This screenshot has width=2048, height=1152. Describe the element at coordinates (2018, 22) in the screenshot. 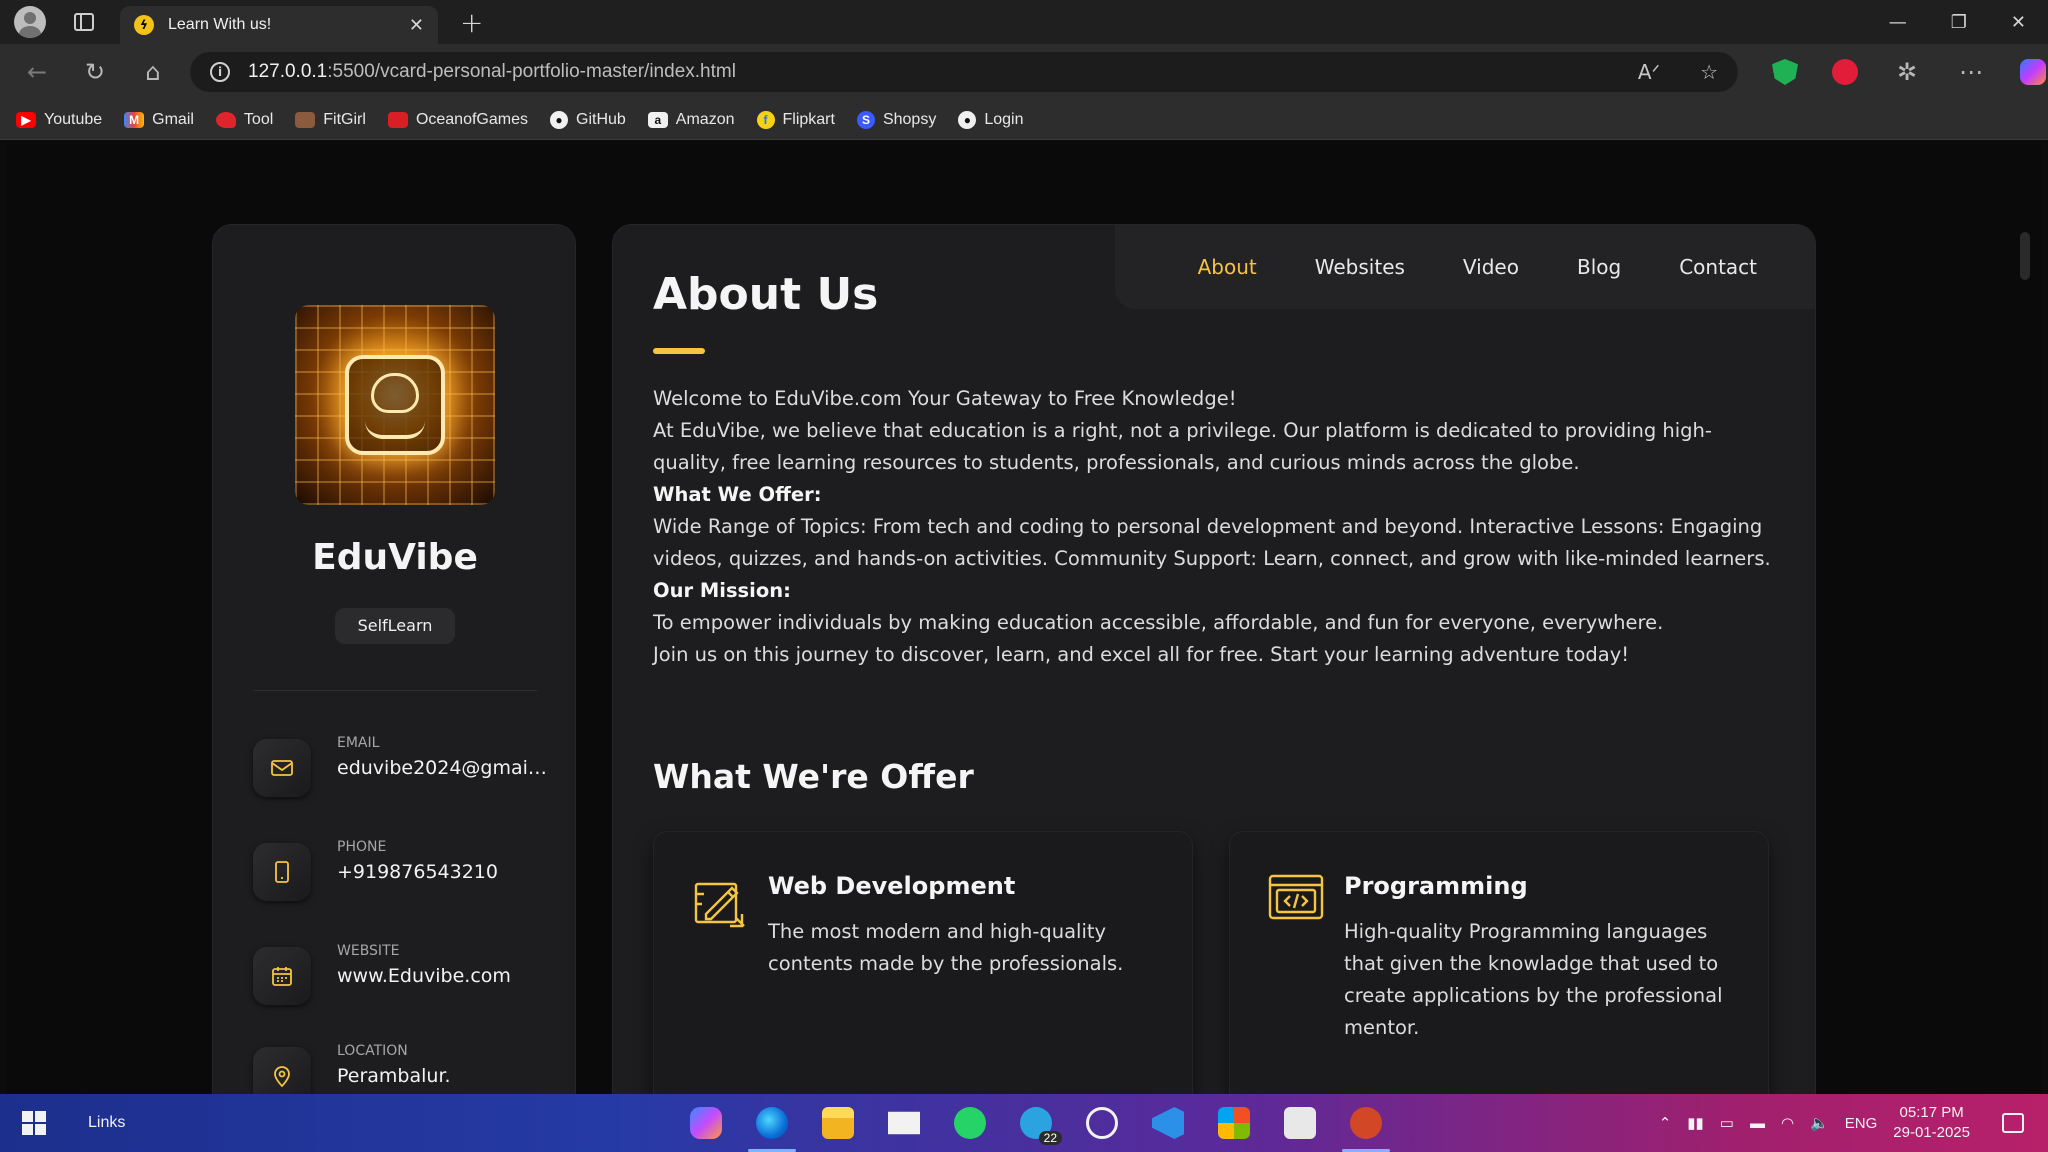

I see `close-window-icon: ✕` at that location.